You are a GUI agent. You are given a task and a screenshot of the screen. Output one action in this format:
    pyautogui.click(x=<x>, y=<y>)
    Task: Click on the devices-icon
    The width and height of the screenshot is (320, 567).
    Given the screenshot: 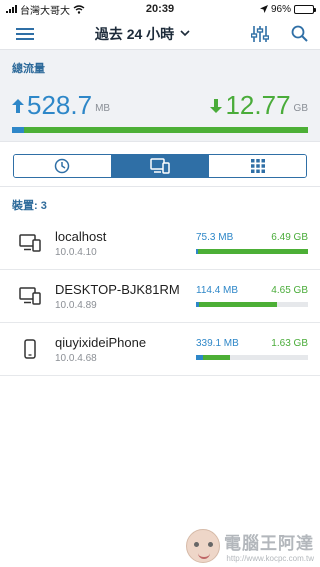 What is the action you would take?
    pyautogui.click(x=160, y=166)
    